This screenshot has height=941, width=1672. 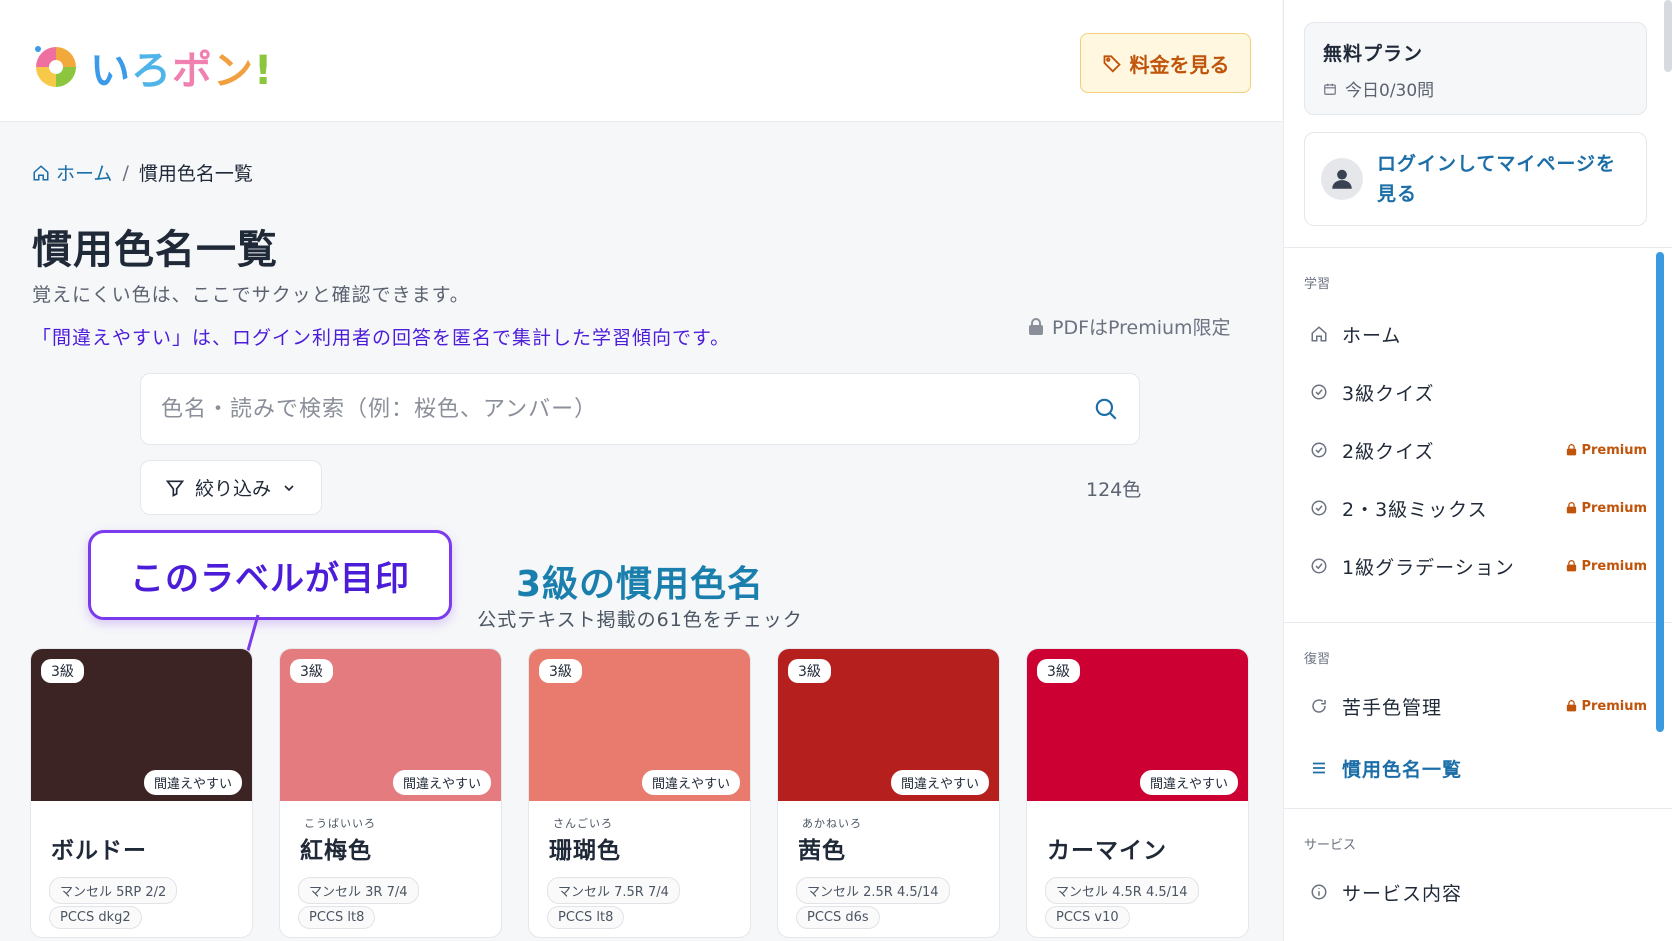 What do you see at coordinates (1475, 892) in the screenshot?
I see `nav-item-service-info: サービス内容` at bounding box center [1475, 892].